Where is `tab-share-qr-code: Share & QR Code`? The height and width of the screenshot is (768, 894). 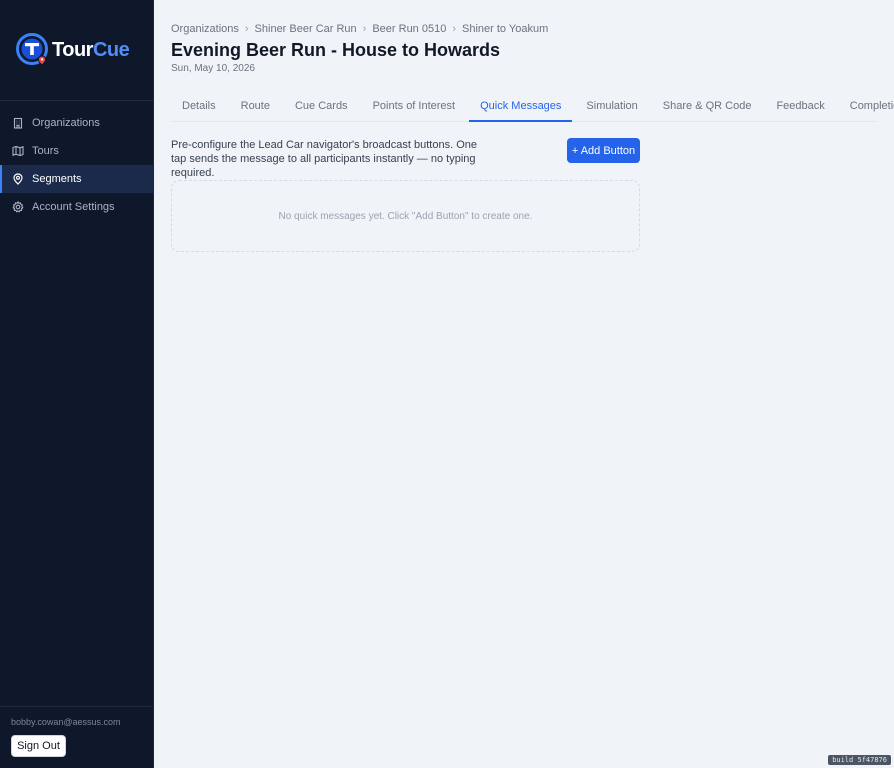
tab-share-qr-code: Share & QR Code is located at coordinates (707, 108).